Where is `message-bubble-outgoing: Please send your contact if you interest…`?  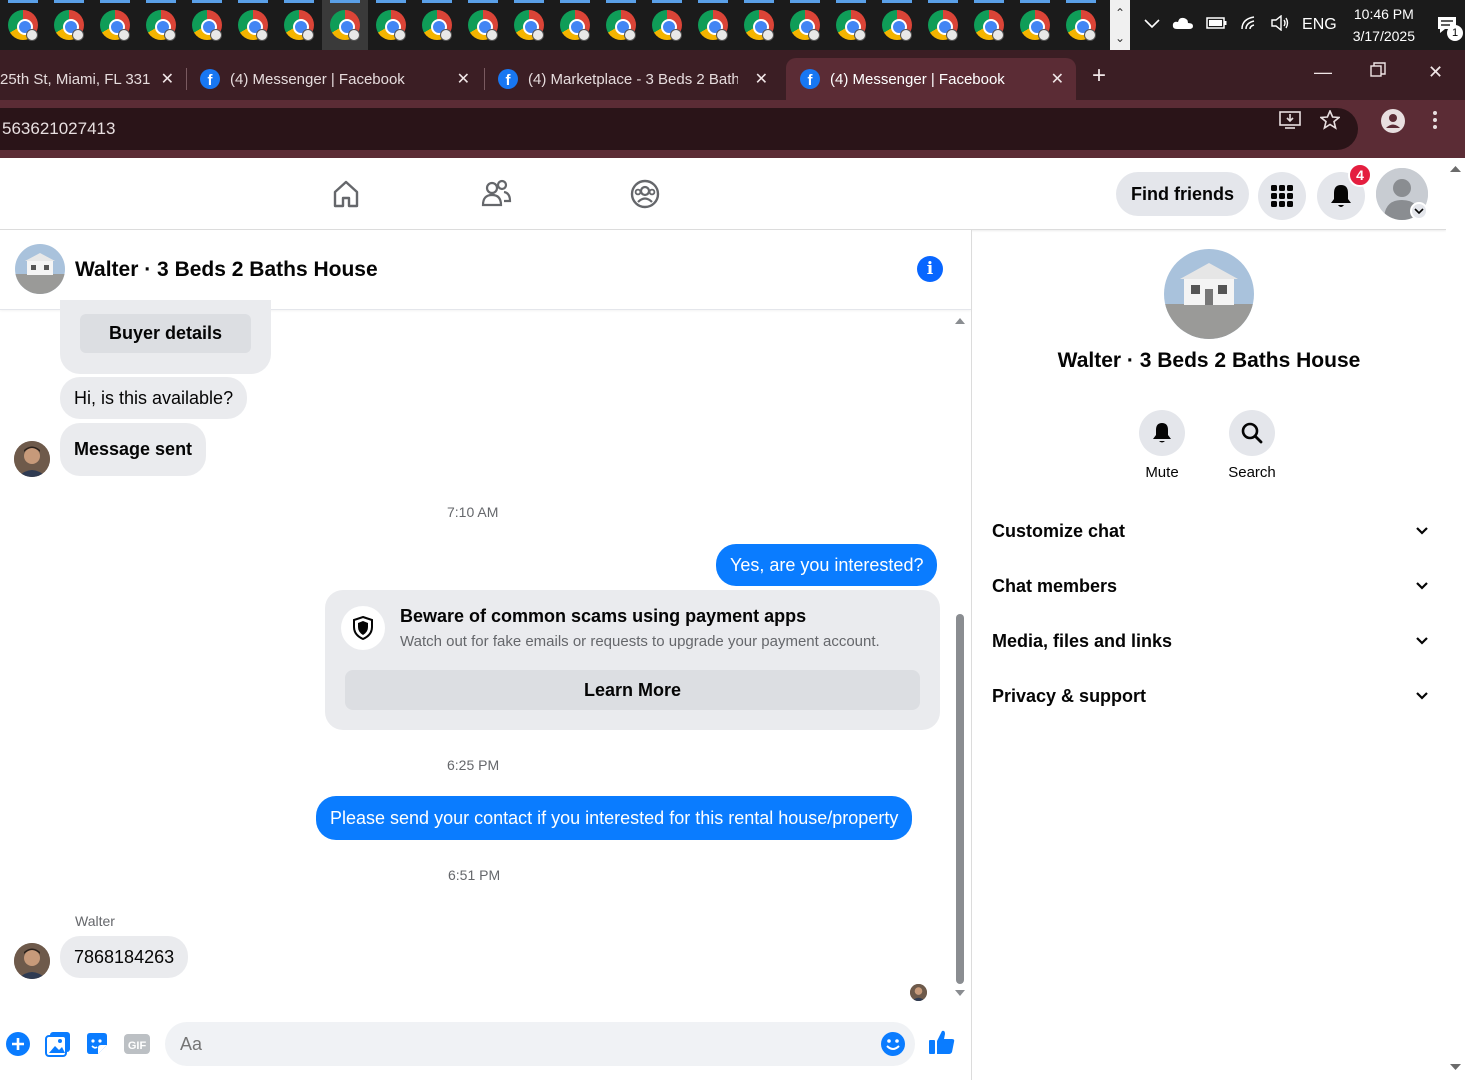
message-bubble-outgoing: Please send your contact if you interest… is located at coordinates (614, 818).